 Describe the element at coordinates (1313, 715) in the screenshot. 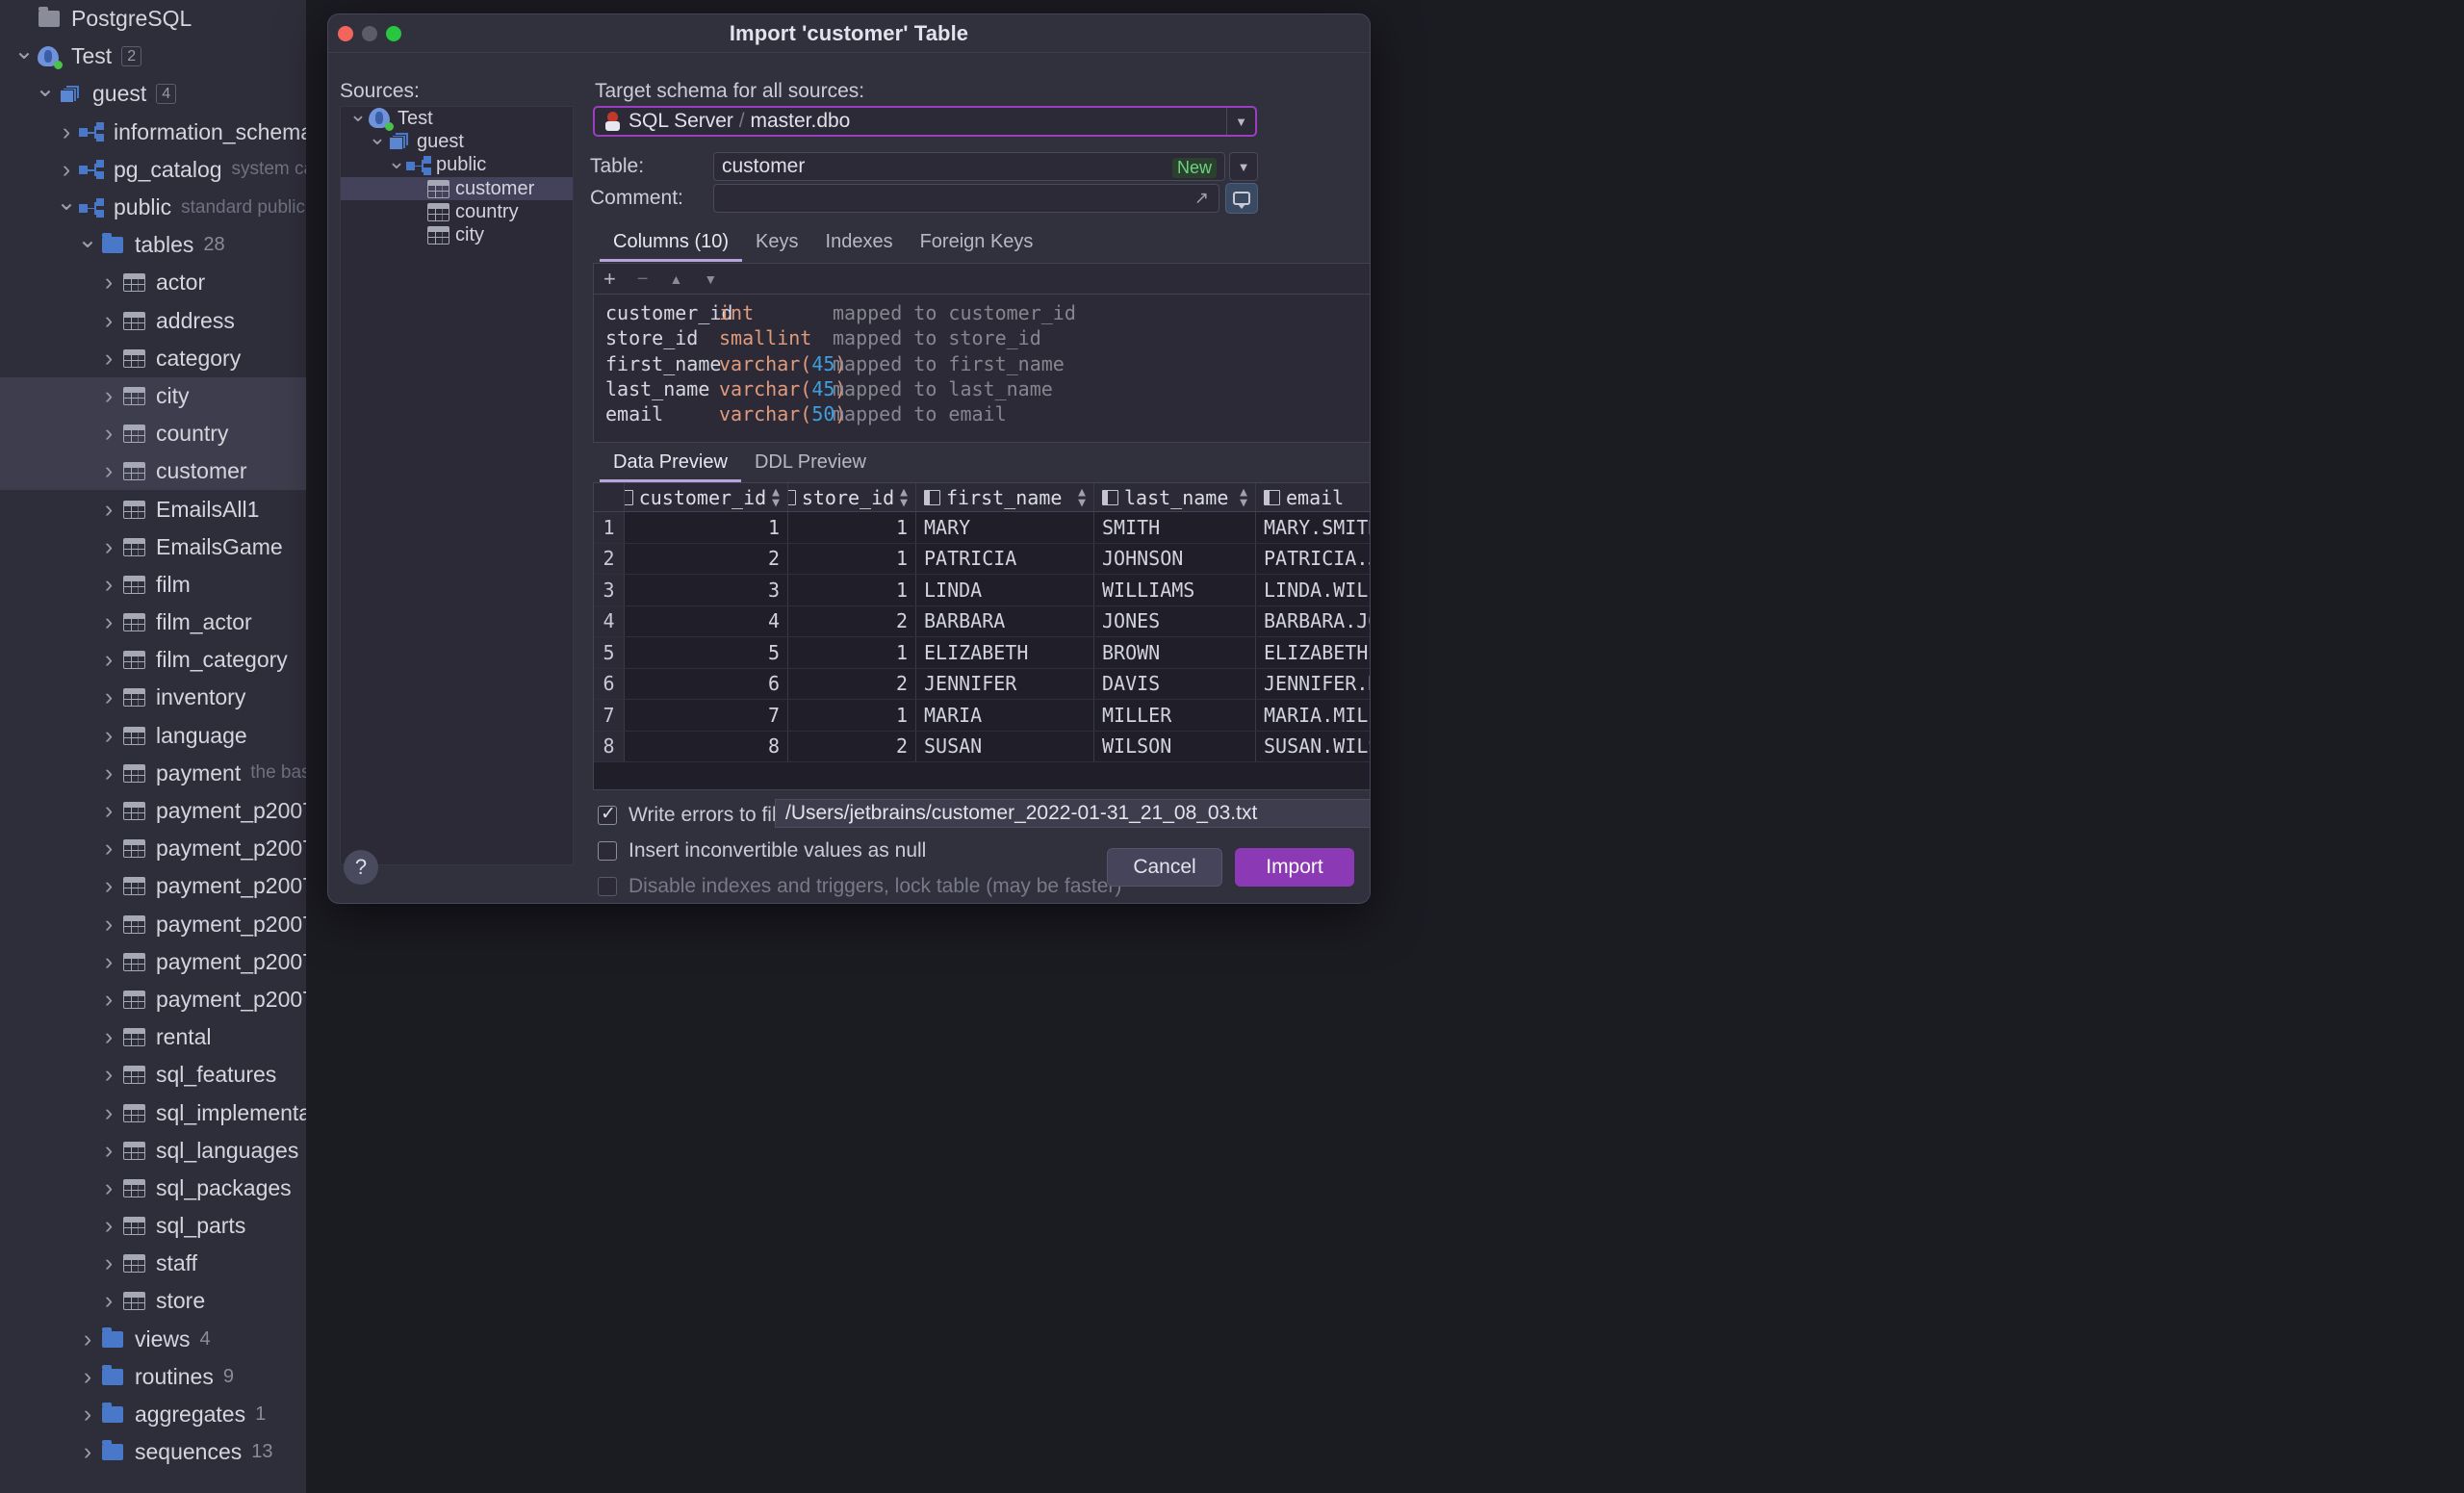

I see `grid-cell-email: MARIA.MILLER@sakilacustome` at that location.